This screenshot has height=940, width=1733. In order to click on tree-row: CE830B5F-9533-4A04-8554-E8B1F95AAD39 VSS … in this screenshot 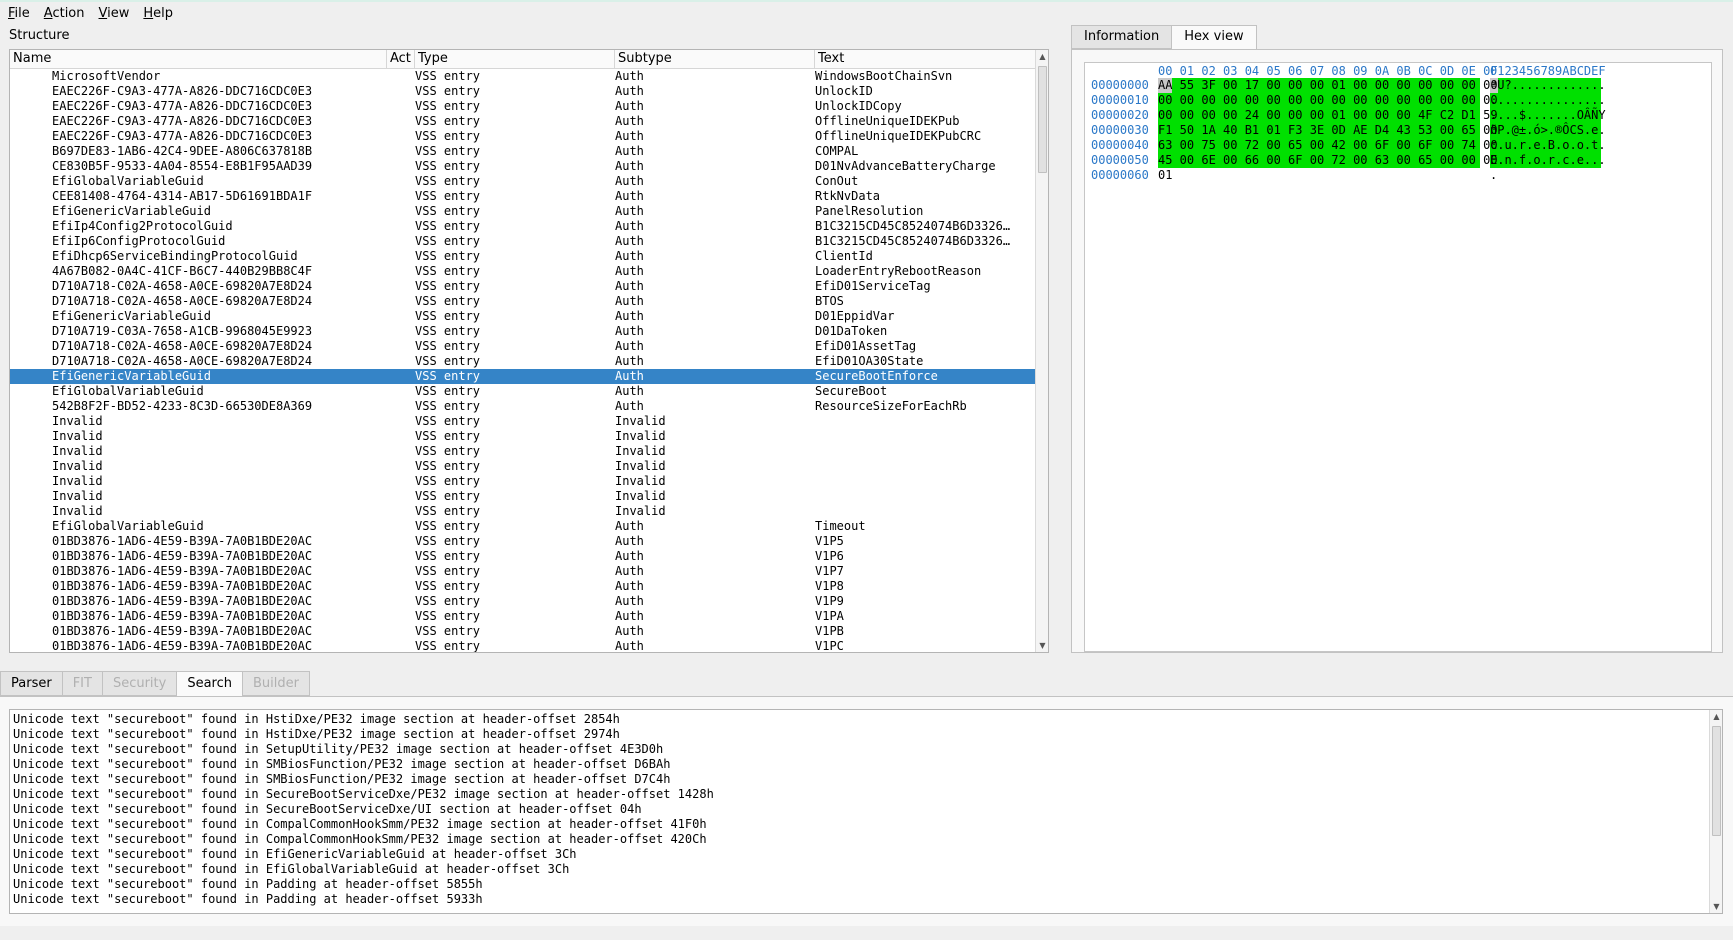, I will do `click(522, 166)`.